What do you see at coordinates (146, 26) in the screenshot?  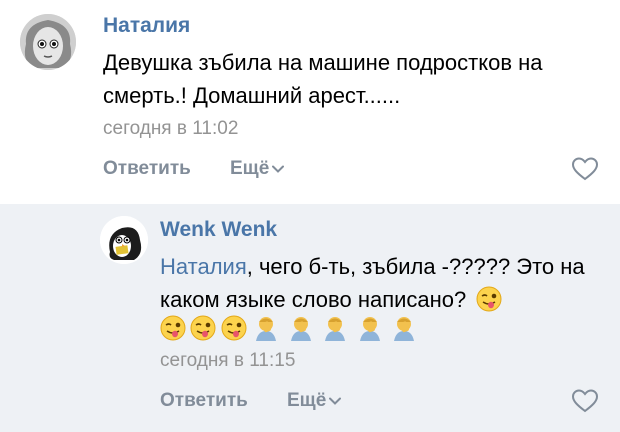 I see `comment-author: Наталия` at bounding box center [146, 26].